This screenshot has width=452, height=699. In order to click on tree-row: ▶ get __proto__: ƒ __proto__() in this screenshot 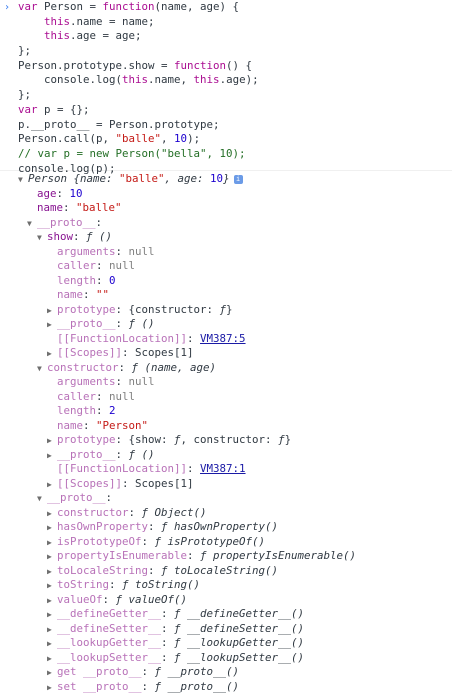, I will do `click(143, 672)`.